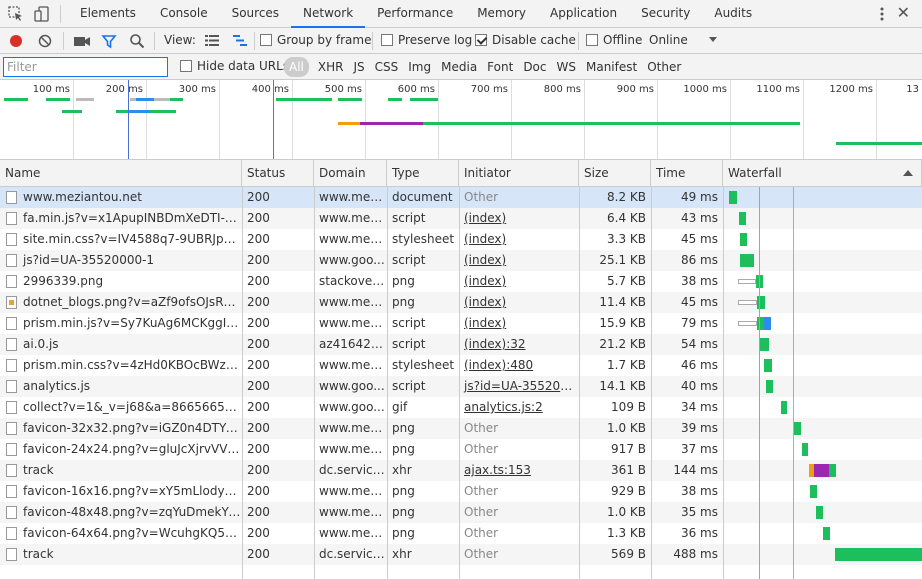 The image size is (922, 579). Describe the element at coordinates (426, 40) in the screenshot. I see `preserve-log-checkbox: Preserve log` at that location.